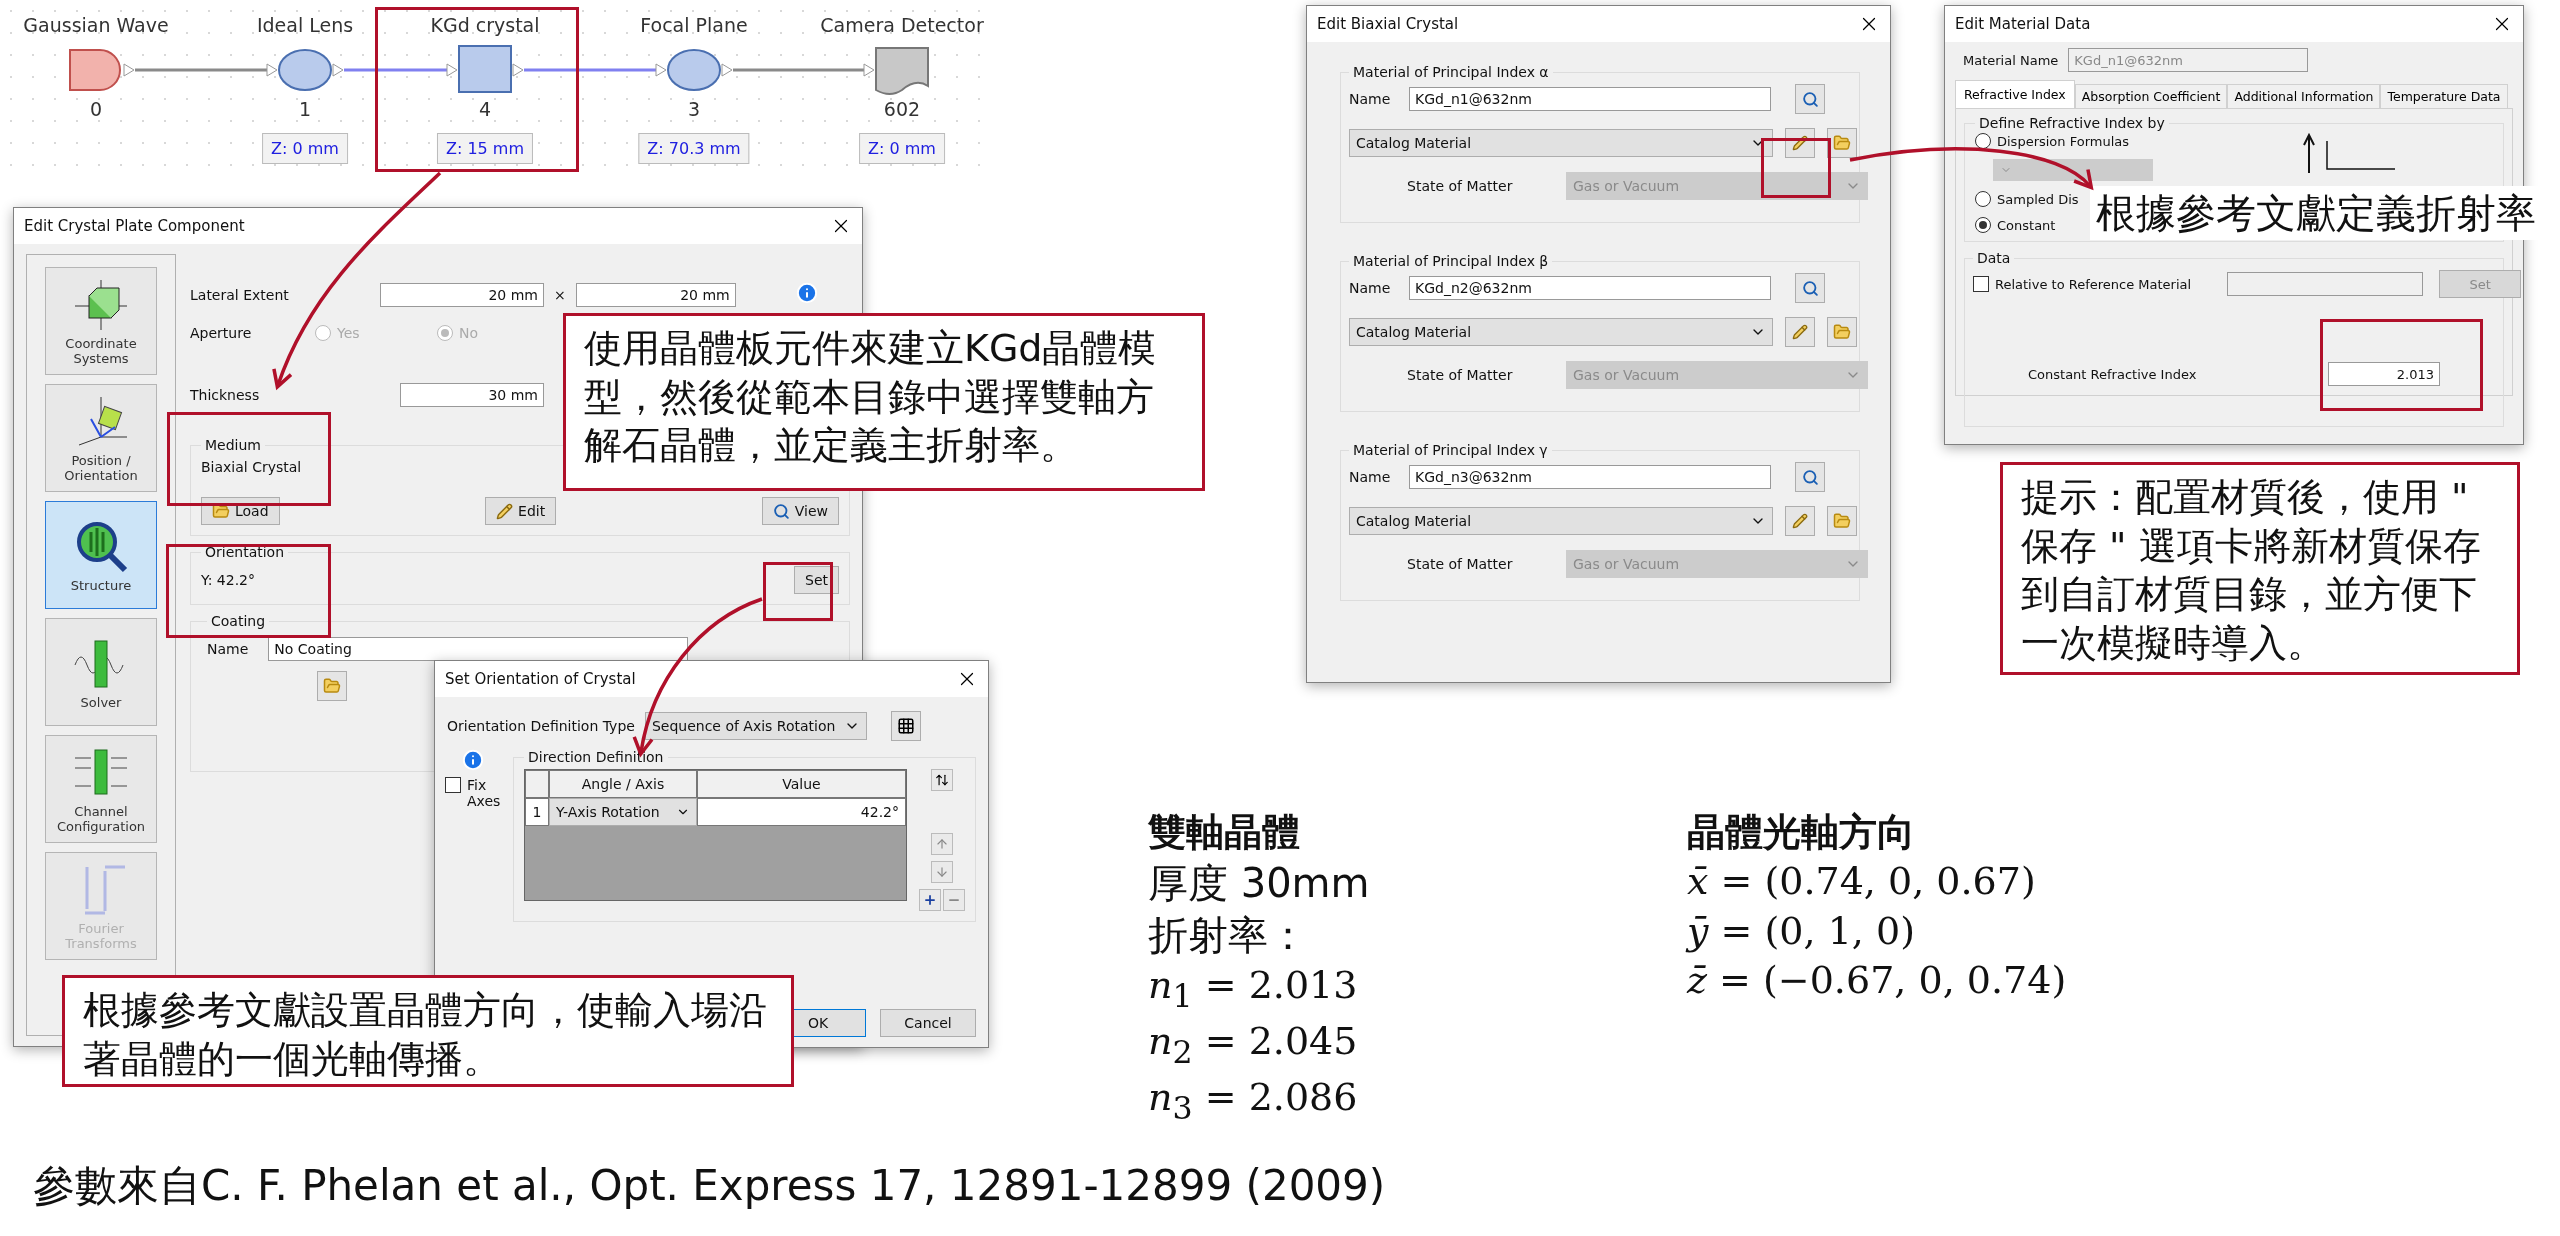 Image resolution: width=2560 pixels, height=1236 pixels. Describe the element at coordinates (709, 1186) in the screenshot. I see `reference-text: 參數來自C. F. Phelan et al., Opt. Express 17, 12891-12899 (2009)` at that location.